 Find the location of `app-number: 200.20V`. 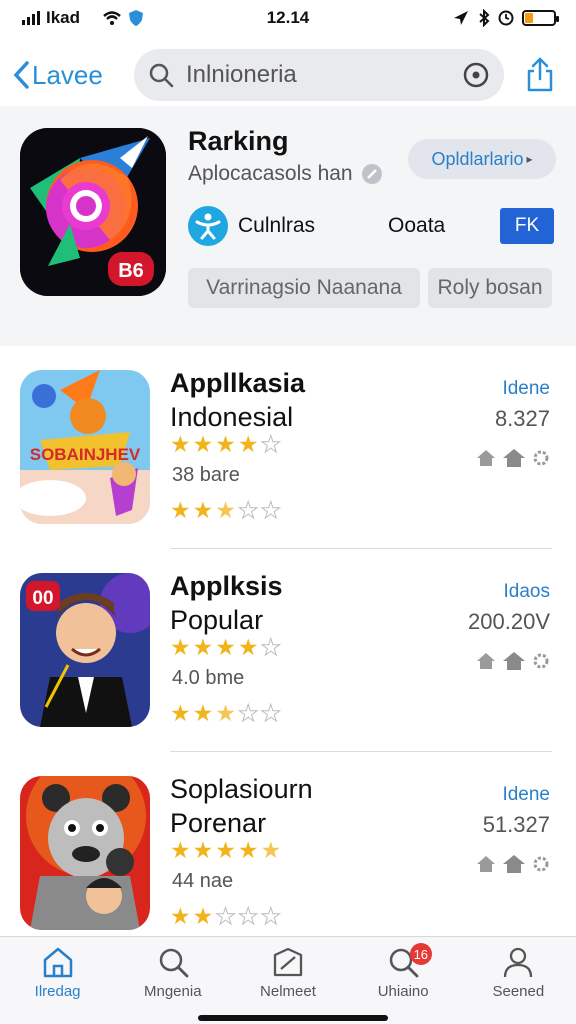

app-number: 200.20V is located at coordinates (509, 621).